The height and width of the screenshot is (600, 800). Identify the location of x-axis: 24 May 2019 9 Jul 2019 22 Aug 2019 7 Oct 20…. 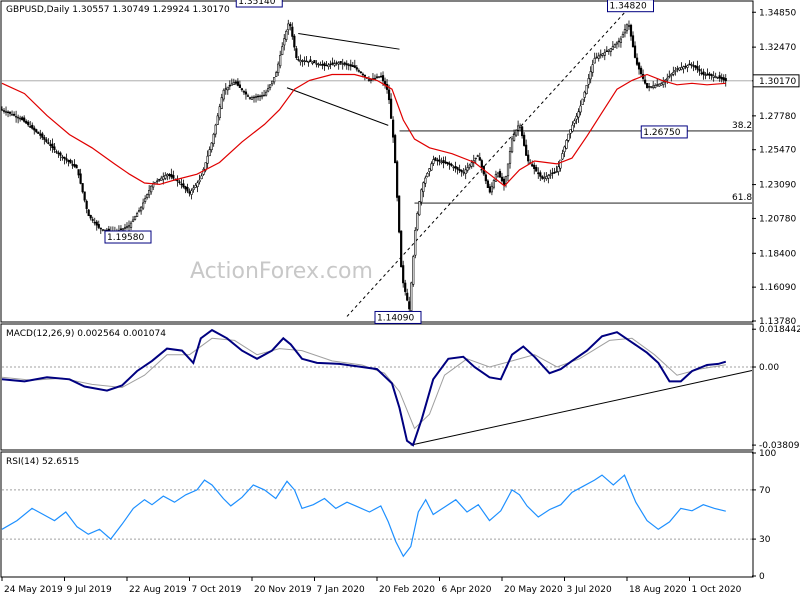
(371, 586).